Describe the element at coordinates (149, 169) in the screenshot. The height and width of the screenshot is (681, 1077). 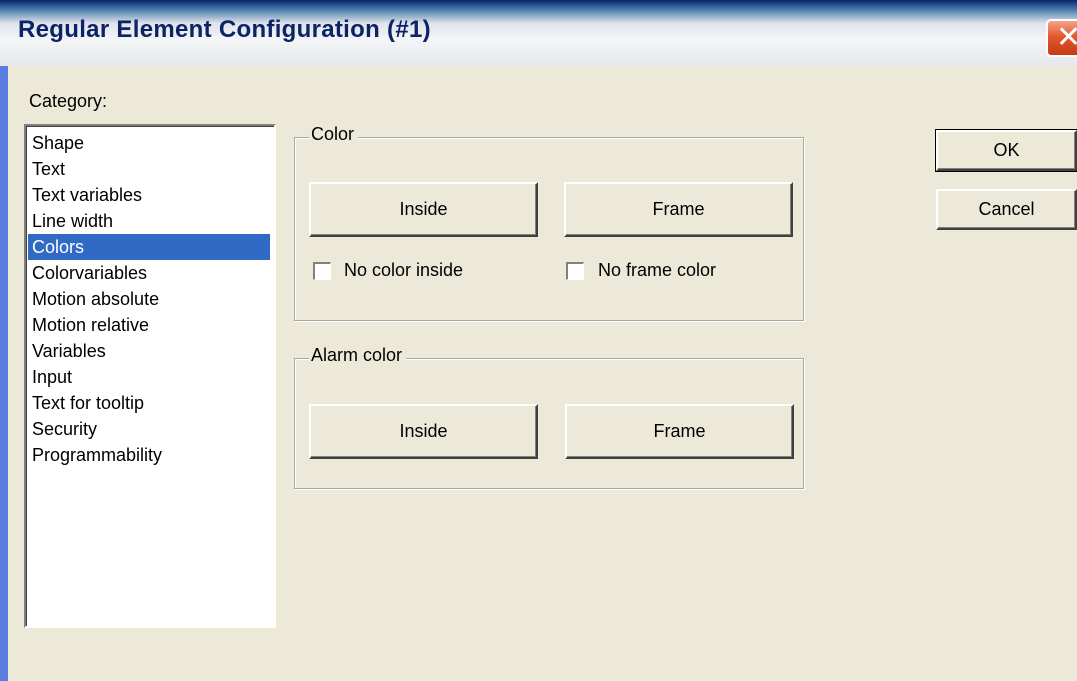
I see `category-item-text: Text` at that location.